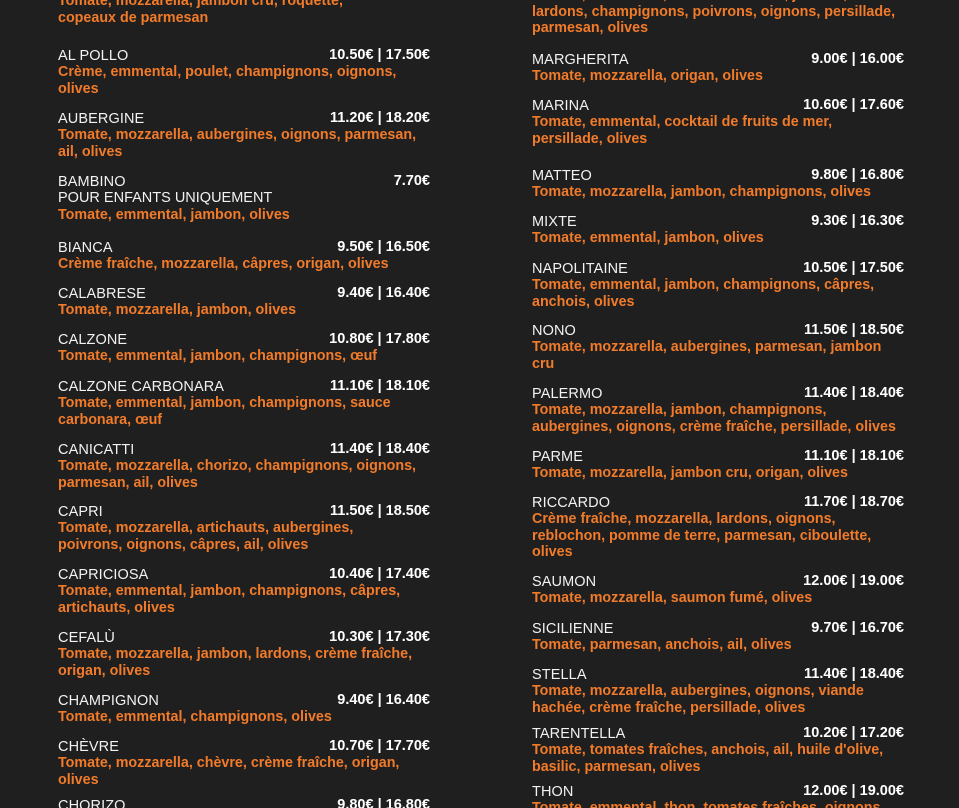 The height and width of the screenshot is (808, 959). I want to click on menu-item: CHORIZO 9.80€ | 16.80€, so click(244, 802).